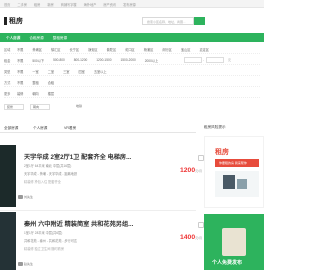 The width and height of the screenshot is (320, 270). What do you see at coordinates (51, 241) in the screenshot?
I see `listing-address: 共和花苑 - 秦州 - 共和花苑 - 步行可达` at bounding box center [51, 241].